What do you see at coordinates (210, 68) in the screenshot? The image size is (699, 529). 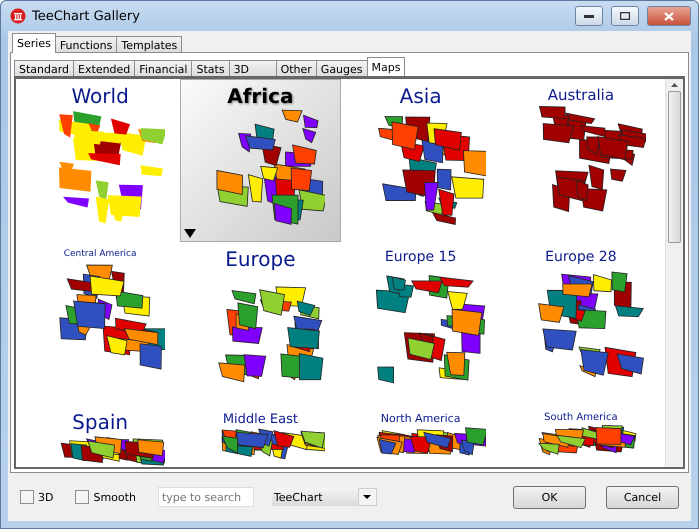 I see `tab: Stats` at bounding box center [210, 68].